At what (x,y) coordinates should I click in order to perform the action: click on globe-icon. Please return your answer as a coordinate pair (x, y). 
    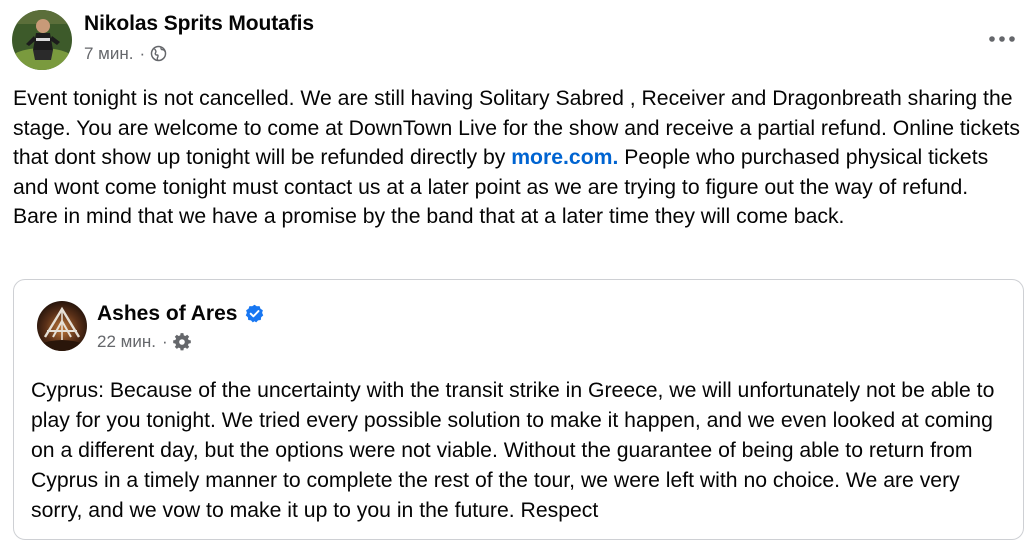
    Looking at the image, I should click on (159, 54).